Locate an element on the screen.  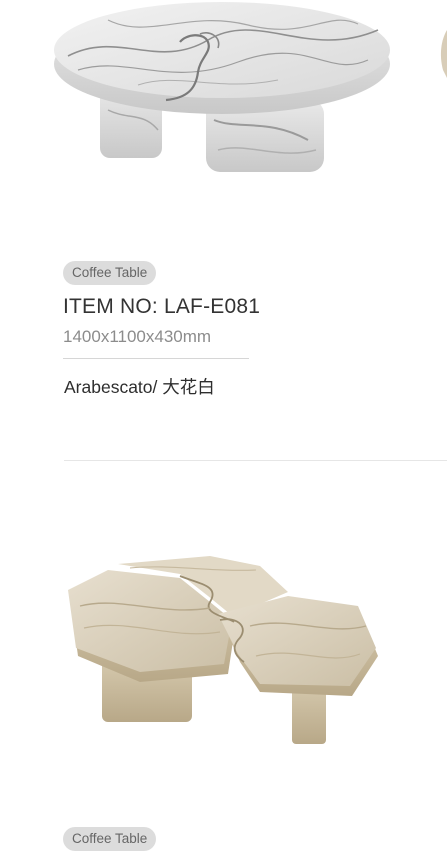
material-name: Arabescato/ 大花白 is located at coordinates (139, 387).